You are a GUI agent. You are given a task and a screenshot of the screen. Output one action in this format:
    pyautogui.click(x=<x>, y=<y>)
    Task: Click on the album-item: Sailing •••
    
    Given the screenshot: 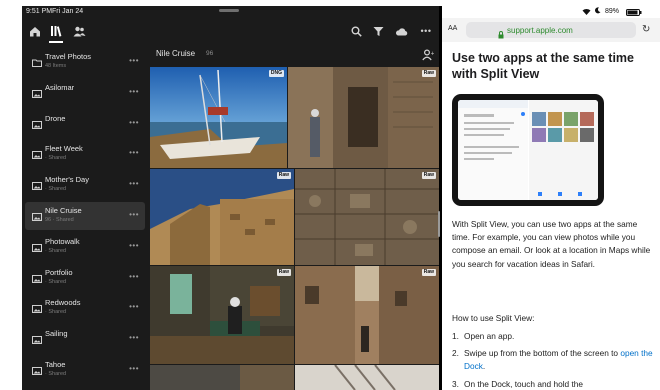 What is the action you would take?
    pyautogui.click(x=85, y=339)
    